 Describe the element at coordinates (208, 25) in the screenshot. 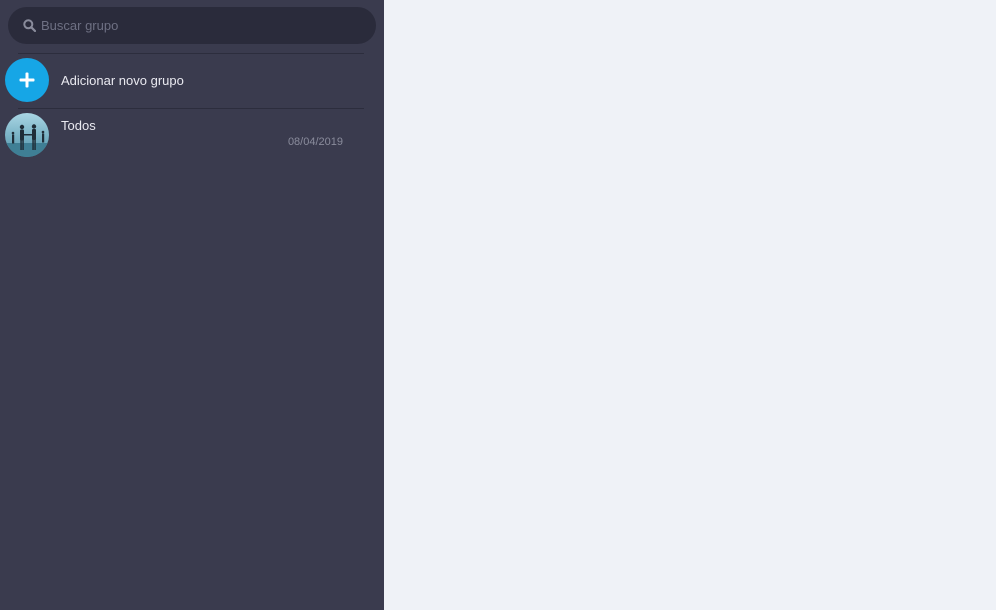

I see `search-input` at that location.